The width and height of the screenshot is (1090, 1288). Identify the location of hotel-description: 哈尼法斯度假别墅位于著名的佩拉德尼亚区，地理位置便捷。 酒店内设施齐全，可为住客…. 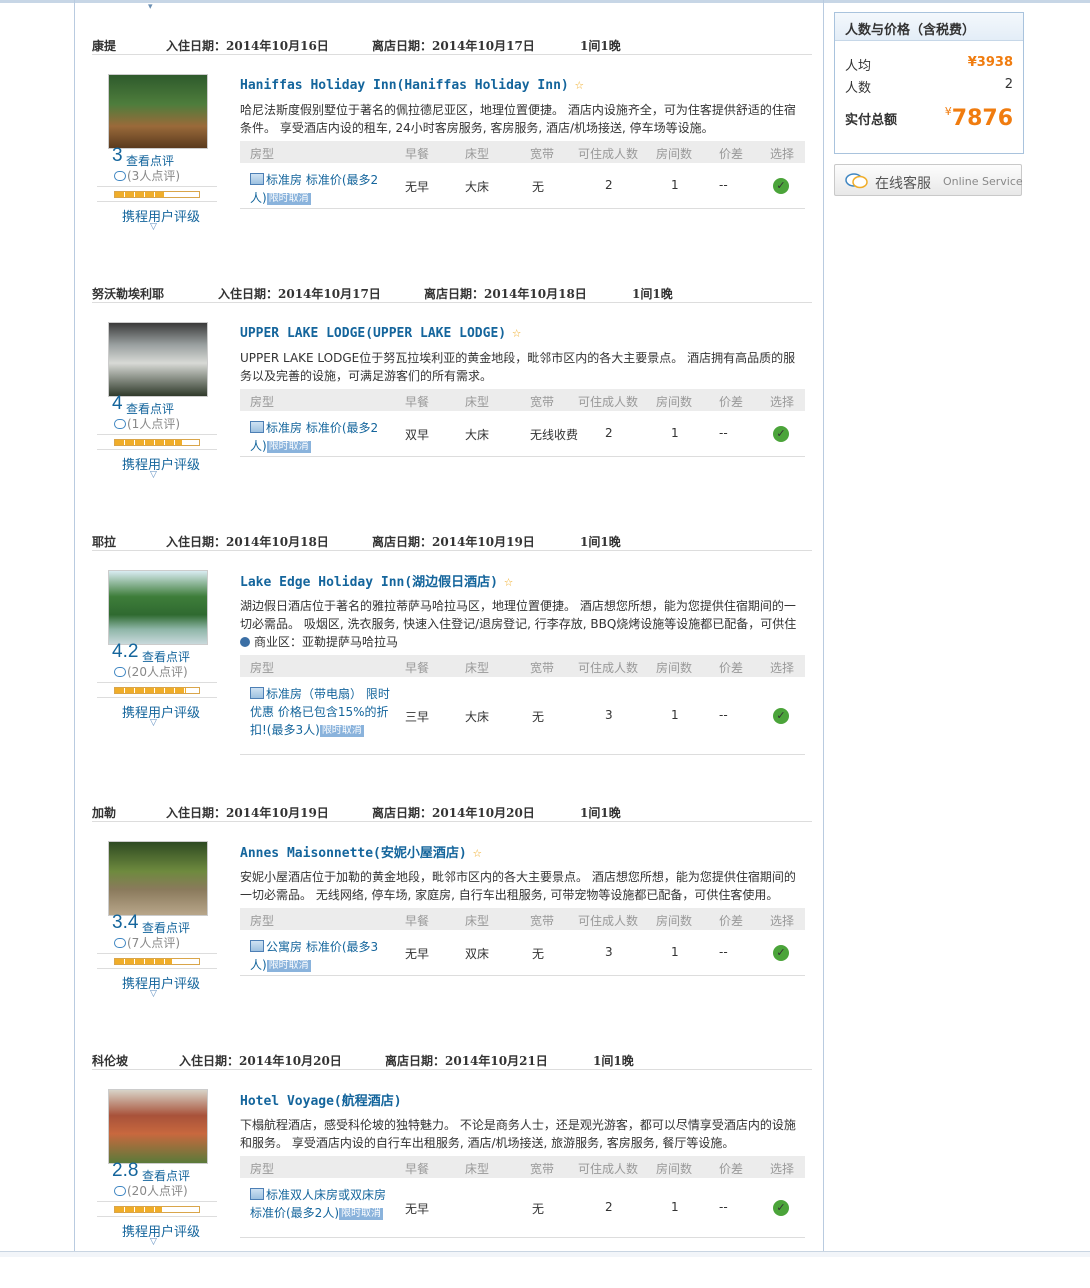
(521, 119).